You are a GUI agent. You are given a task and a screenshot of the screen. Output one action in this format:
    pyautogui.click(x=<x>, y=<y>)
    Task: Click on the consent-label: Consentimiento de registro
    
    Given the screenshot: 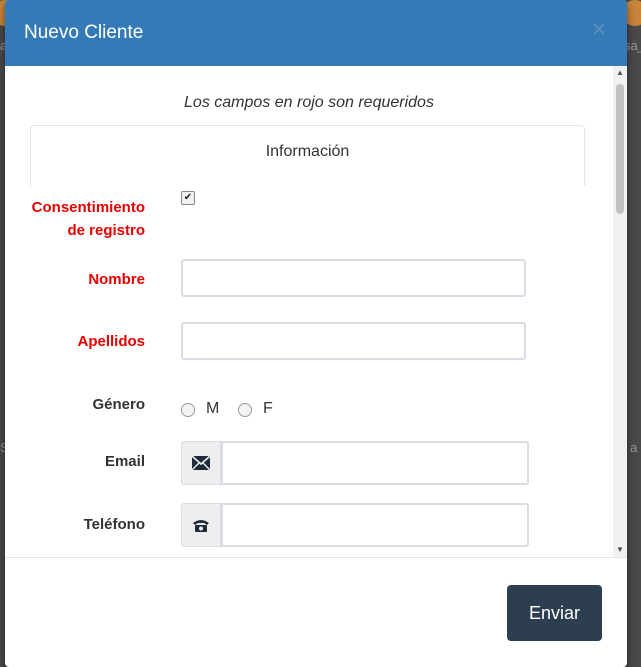 What is the action you would take?
    pyautogui.click(x=75, y=219)
    